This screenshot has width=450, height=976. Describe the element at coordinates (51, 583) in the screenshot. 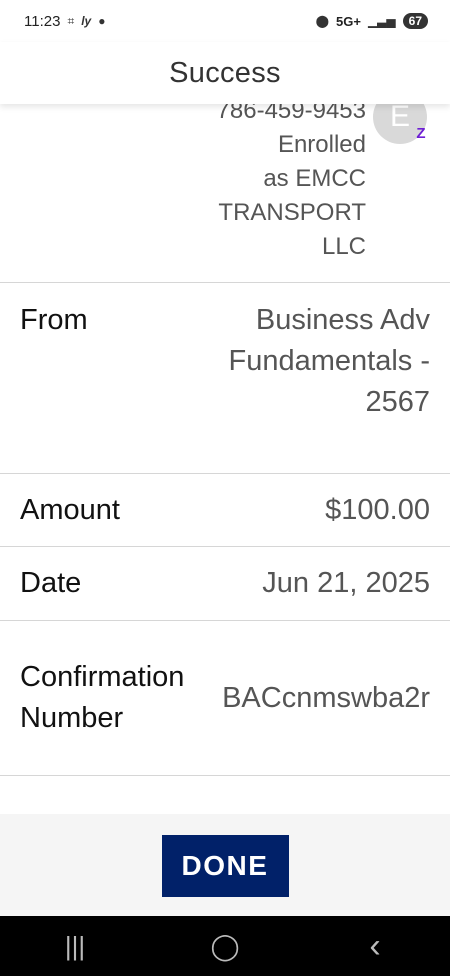

I see `date-label: Date` at that location.